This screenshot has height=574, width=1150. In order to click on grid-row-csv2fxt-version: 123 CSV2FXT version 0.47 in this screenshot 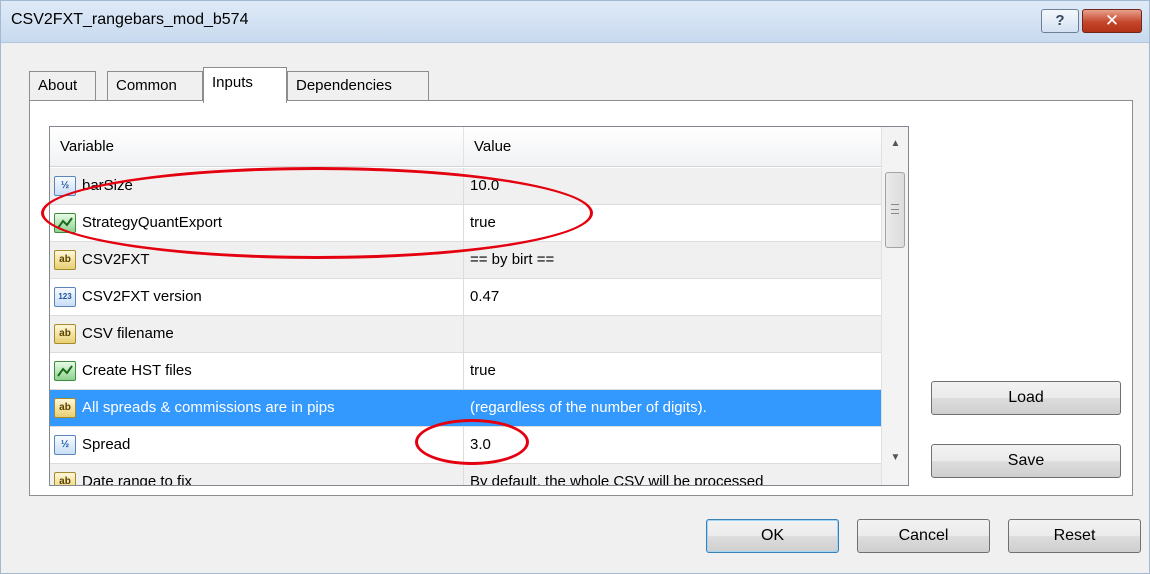, I will do `click(466, 297)`.